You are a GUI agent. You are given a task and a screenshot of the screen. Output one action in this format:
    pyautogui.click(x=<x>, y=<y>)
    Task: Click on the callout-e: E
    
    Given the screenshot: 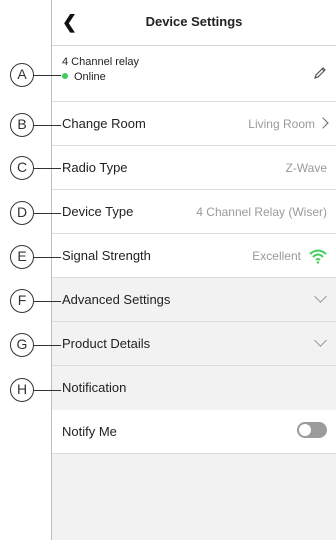 What is the action you would take?
    pyautogui.click(x=22, y=257)
    